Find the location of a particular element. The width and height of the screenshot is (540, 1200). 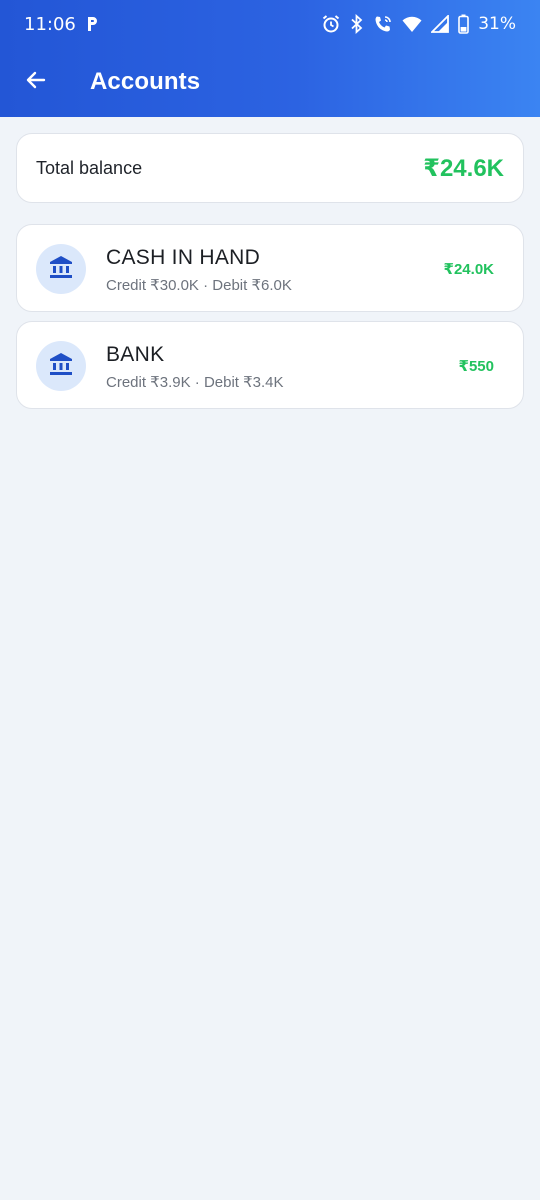

alarm-icon is located at coordinates (331, 24).